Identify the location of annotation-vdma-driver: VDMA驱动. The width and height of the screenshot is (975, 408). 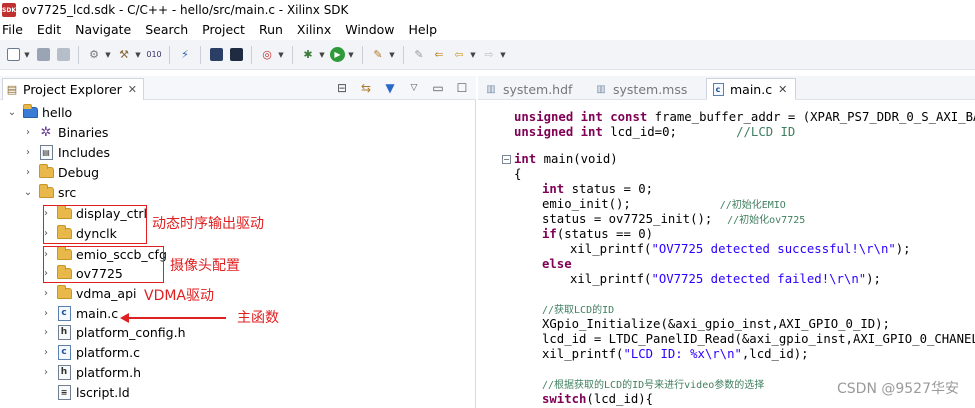
(179, 296).